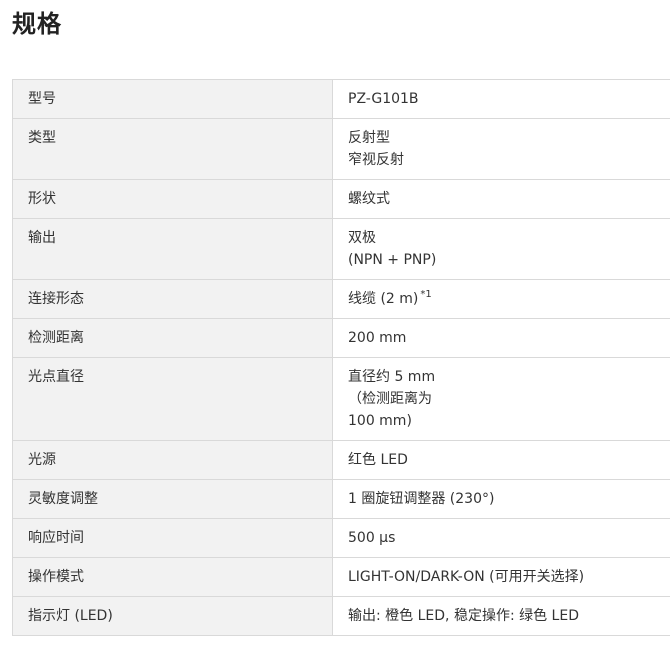  What do you see at coordinates (172, 460) in the screenshot?
I see `row-label: 光源` at bounding box center [172, 460].